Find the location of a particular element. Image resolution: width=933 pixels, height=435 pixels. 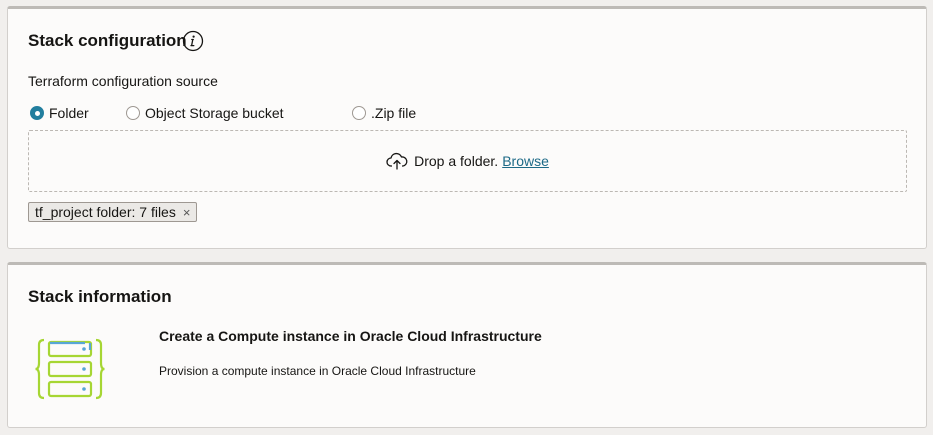

dropzone-prompt: Drop a folder. is located at coordinates (456, 161).